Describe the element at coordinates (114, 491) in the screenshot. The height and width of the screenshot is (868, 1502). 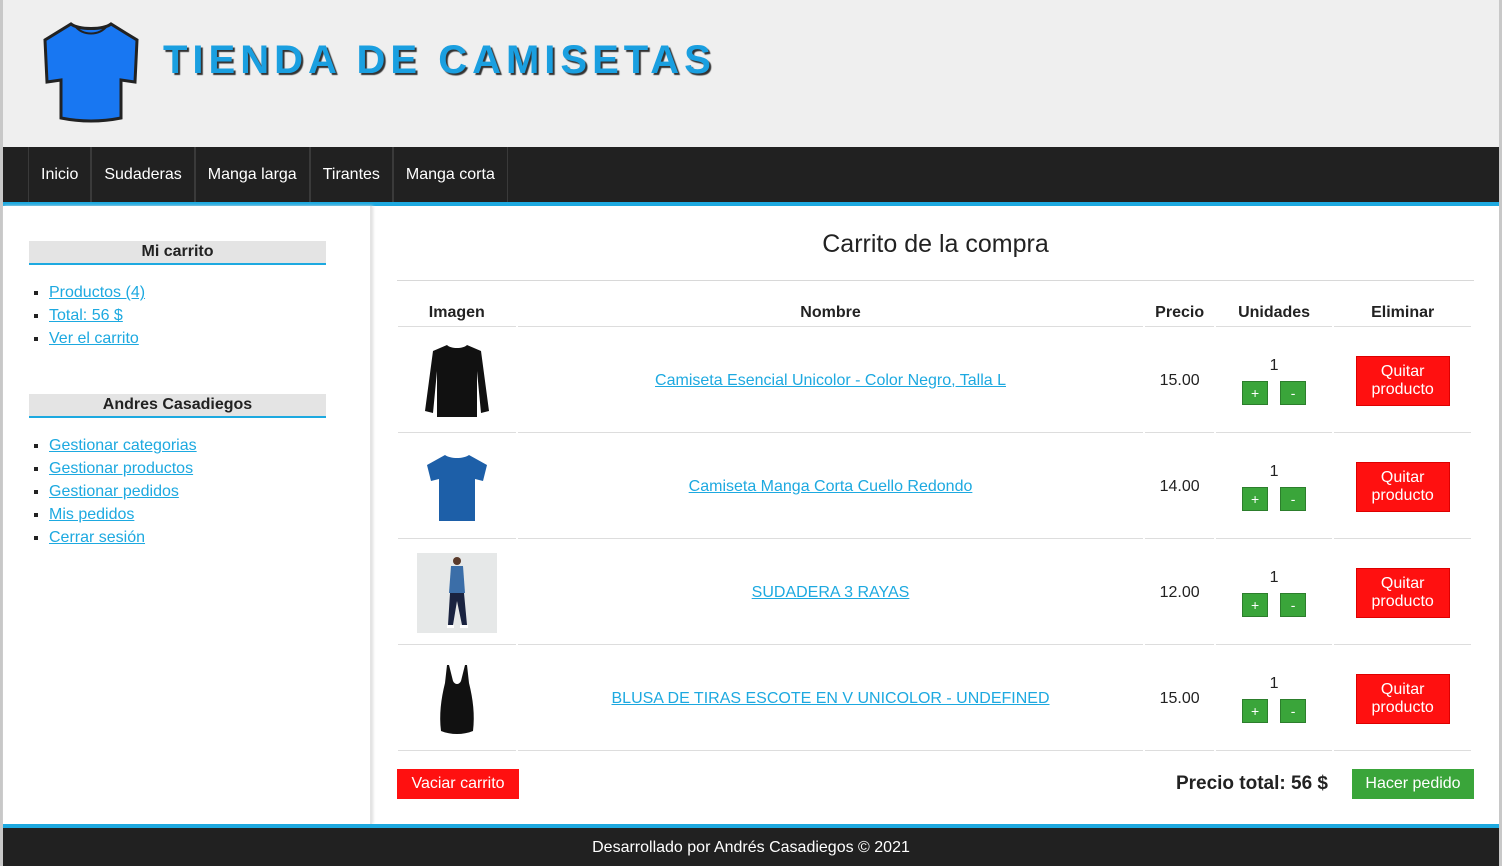
I see `manage-orders-link: Gestionar pedidos` at that location.